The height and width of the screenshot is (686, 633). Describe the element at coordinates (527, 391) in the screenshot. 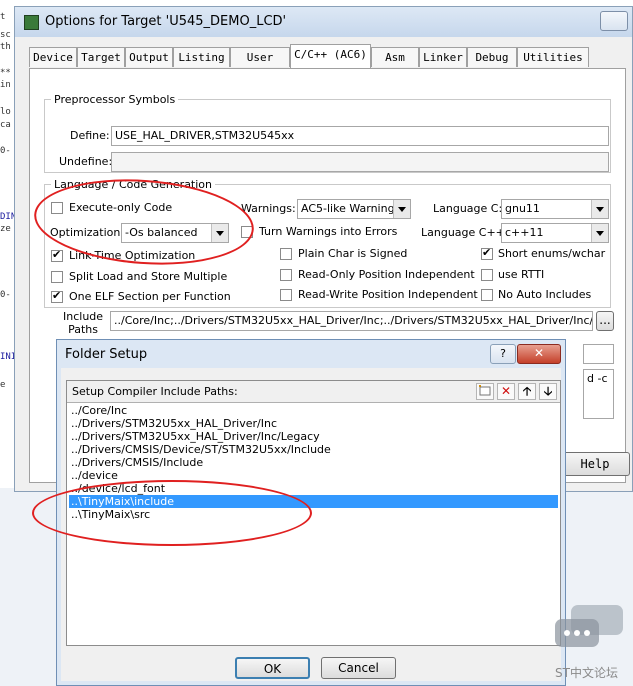

I see `move-up-icon: 🡡` at that location.